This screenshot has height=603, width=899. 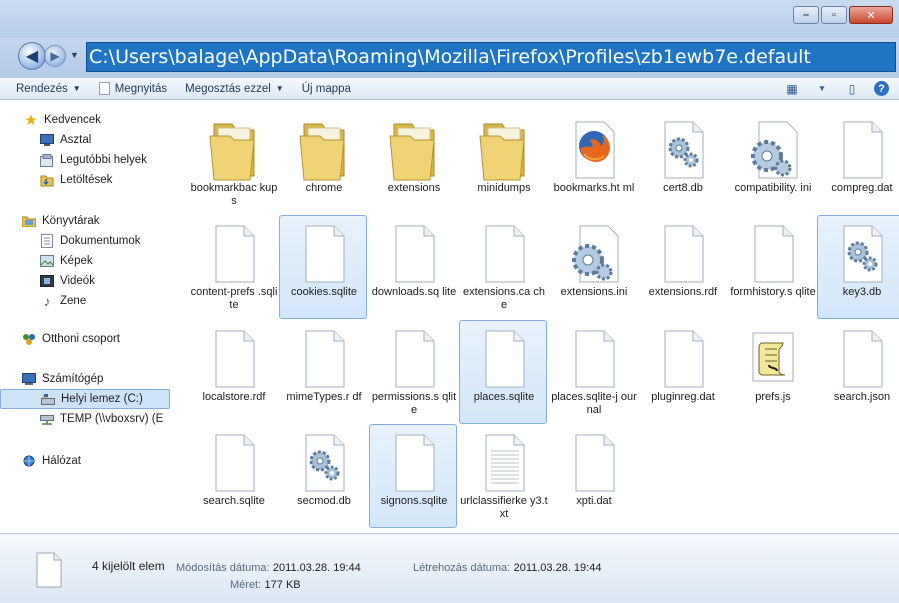 I want to click on firefox-icon, so click(x=594, y=149).